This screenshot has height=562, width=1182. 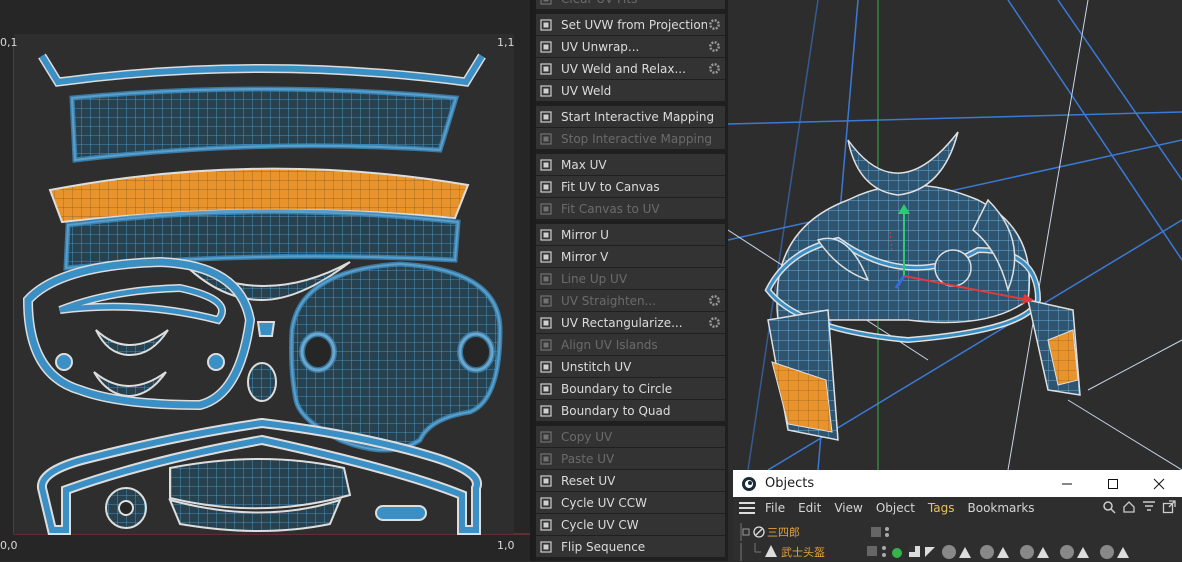 What do you see at coordinates (546, 235) in the screenshot?
I see `mirror-u-icon` at bounding box center [546, 235].